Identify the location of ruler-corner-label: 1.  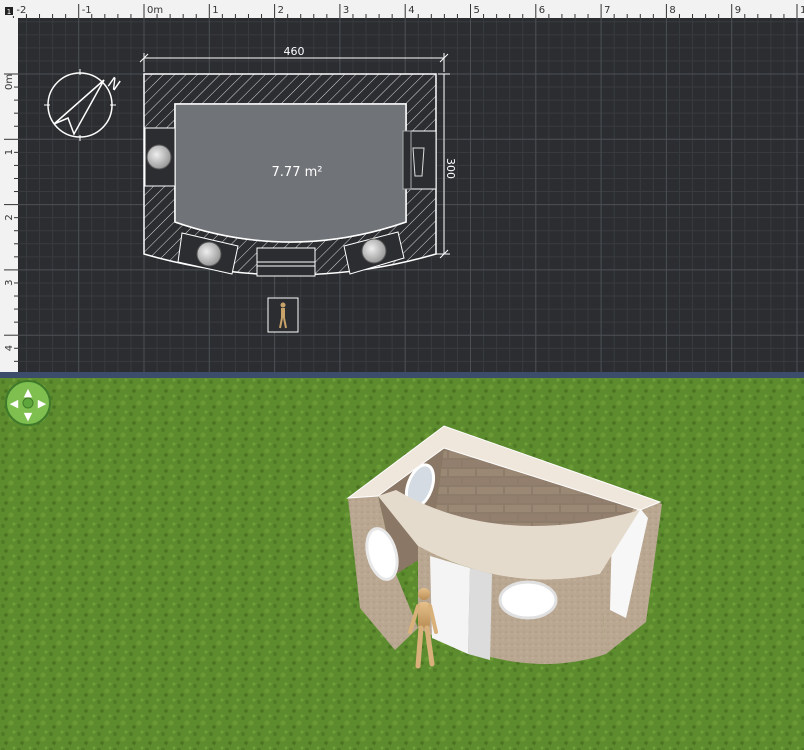
(9, 12).